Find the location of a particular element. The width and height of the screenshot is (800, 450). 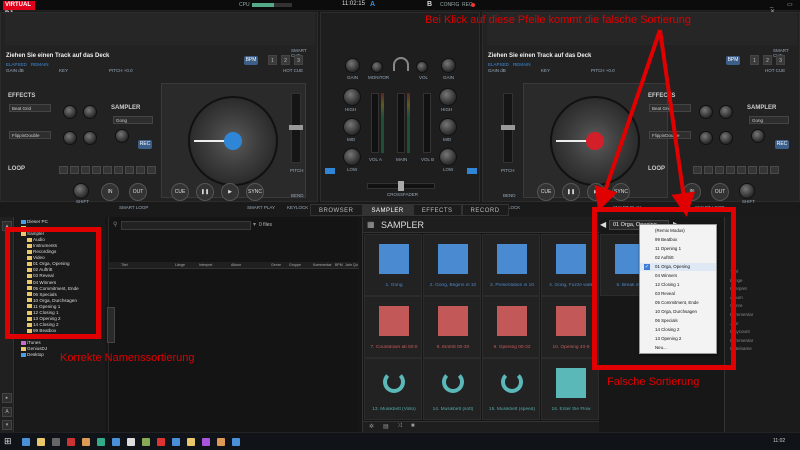

arrow-to-right-button is located at coordinates (677, 123).